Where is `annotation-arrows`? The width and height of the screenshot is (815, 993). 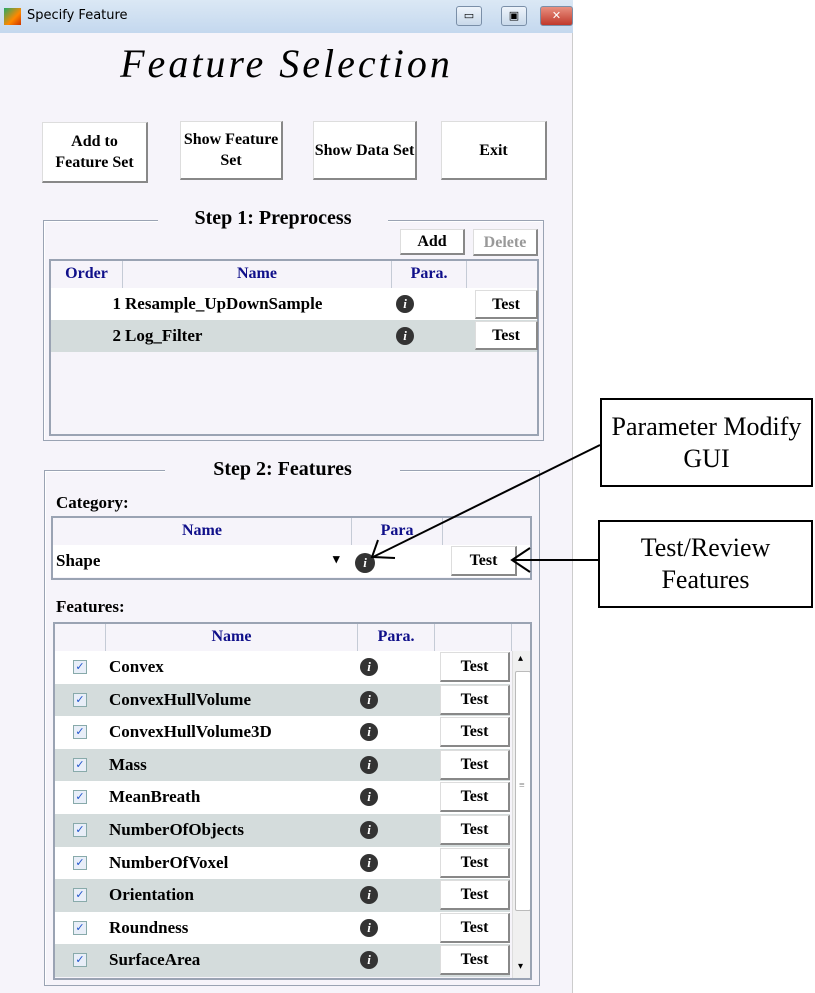
annotation-arrows is located at coordinates (485, 508).